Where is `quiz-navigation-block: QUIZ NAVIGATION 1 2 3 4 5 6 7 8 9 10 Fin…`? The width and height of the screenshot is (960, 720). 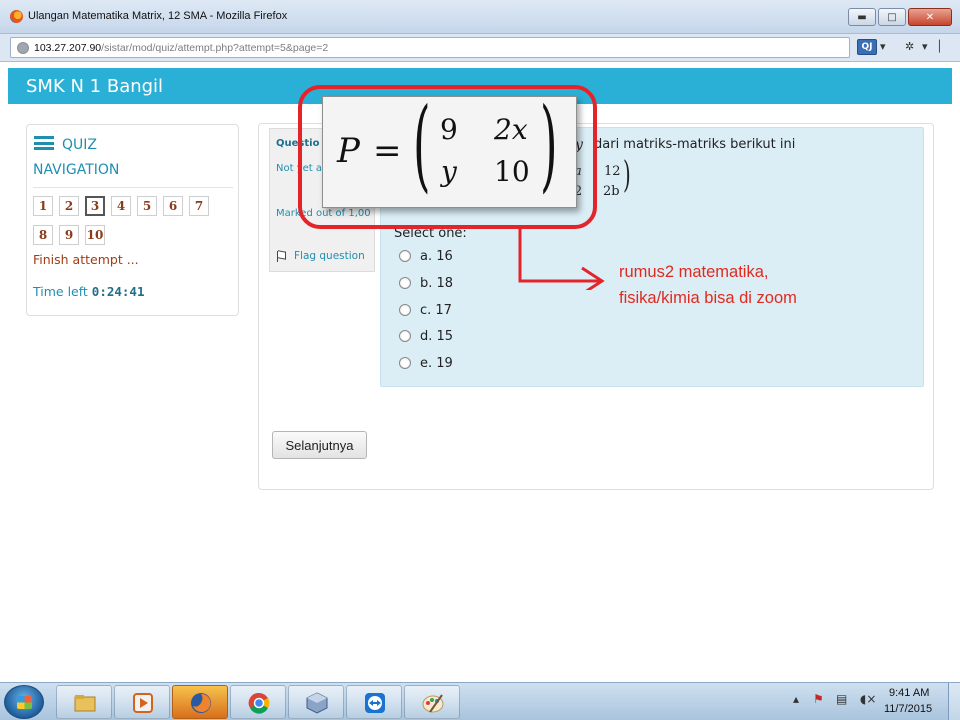
quiz-navigation-block: QUIZ NAVIGATION 1 2 3 4 5 6 7 8 9 10 Fin… is located at coordinates (132, 220).